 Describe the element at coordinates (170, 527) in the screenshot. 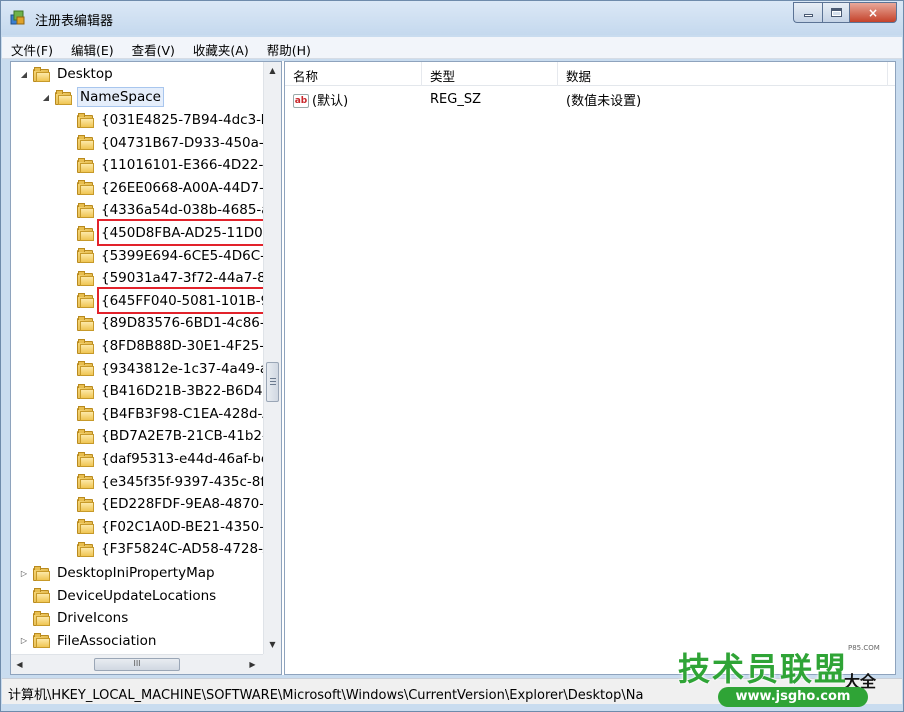

I see `tree-node-clsid: {F02C1A0D-BE21-4350-8` at that location.